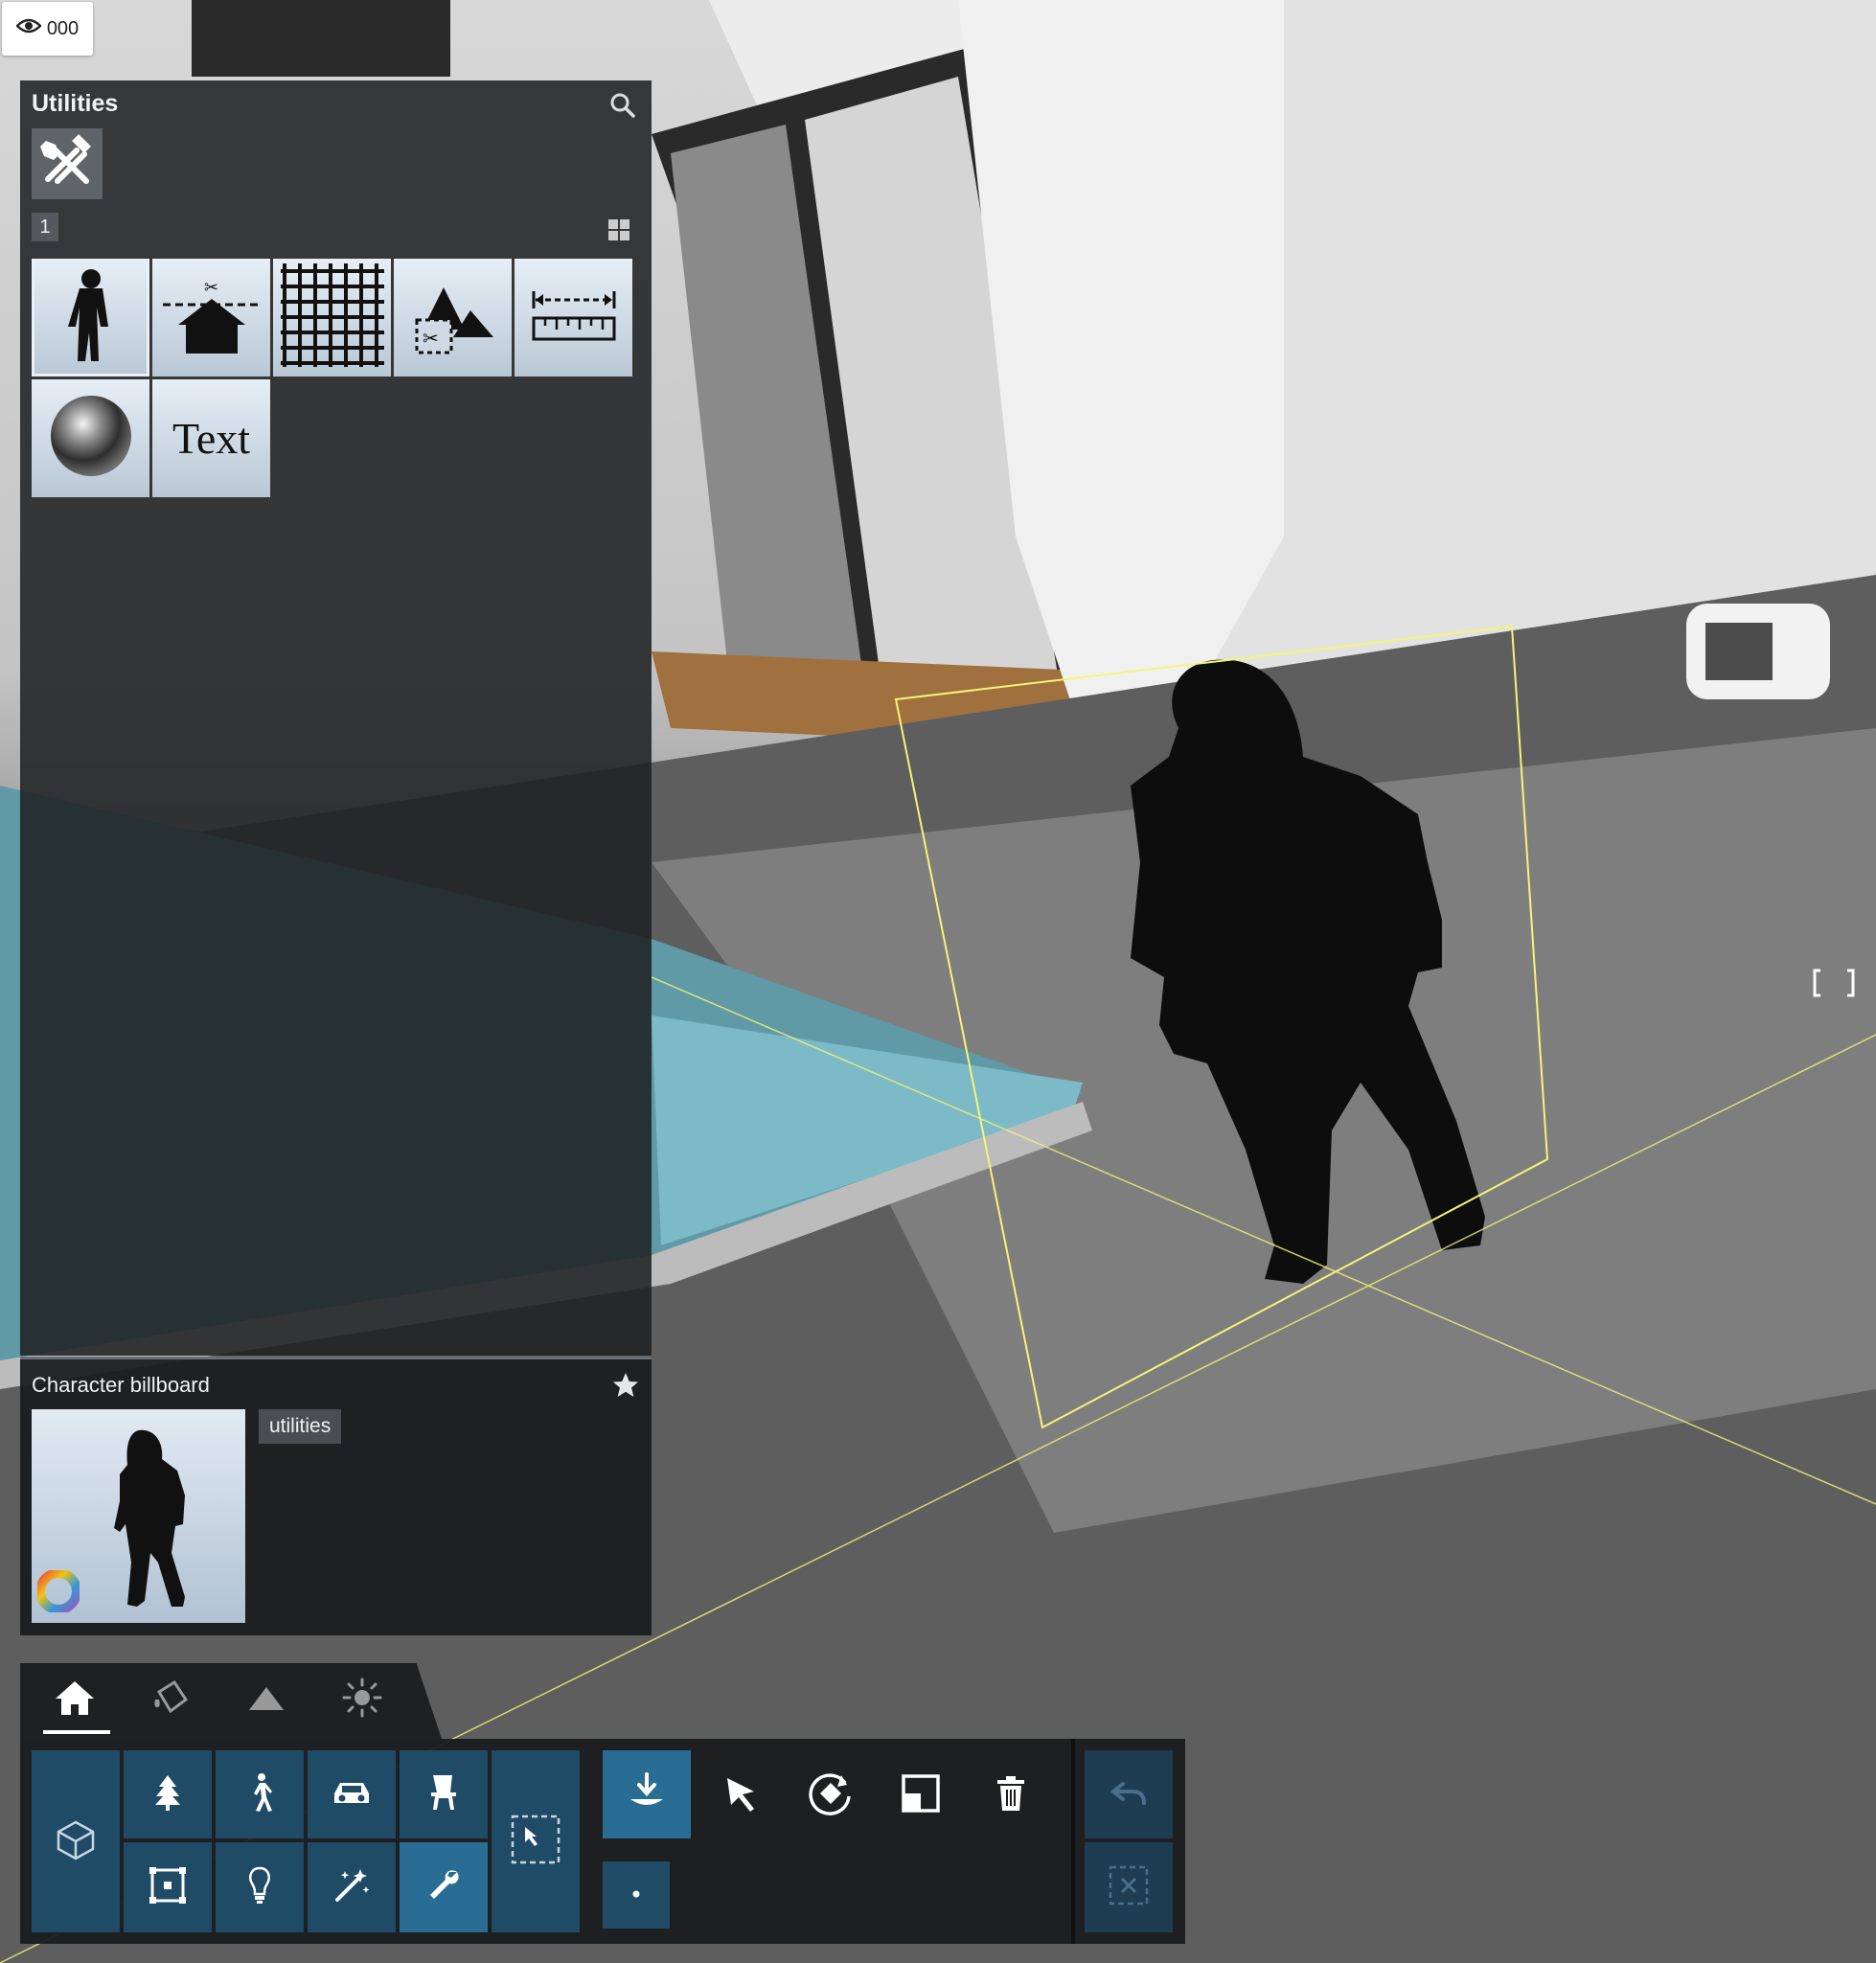 The height and width of the screenshot is (1963, 1876). Describe the element at coordinates (63, 28) in the screenshot. I see `view-count: 000` at that location.